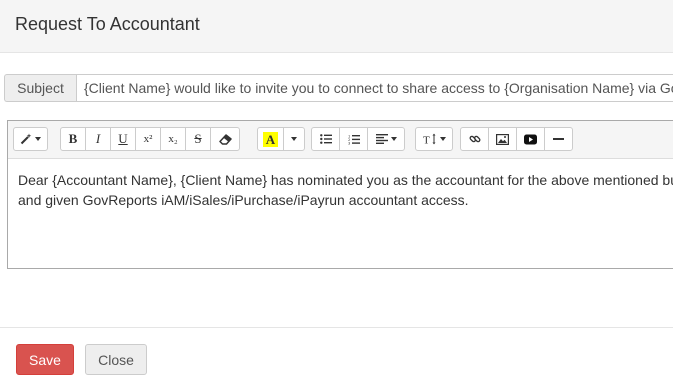  I want to click on video-button, so click(530, 139).